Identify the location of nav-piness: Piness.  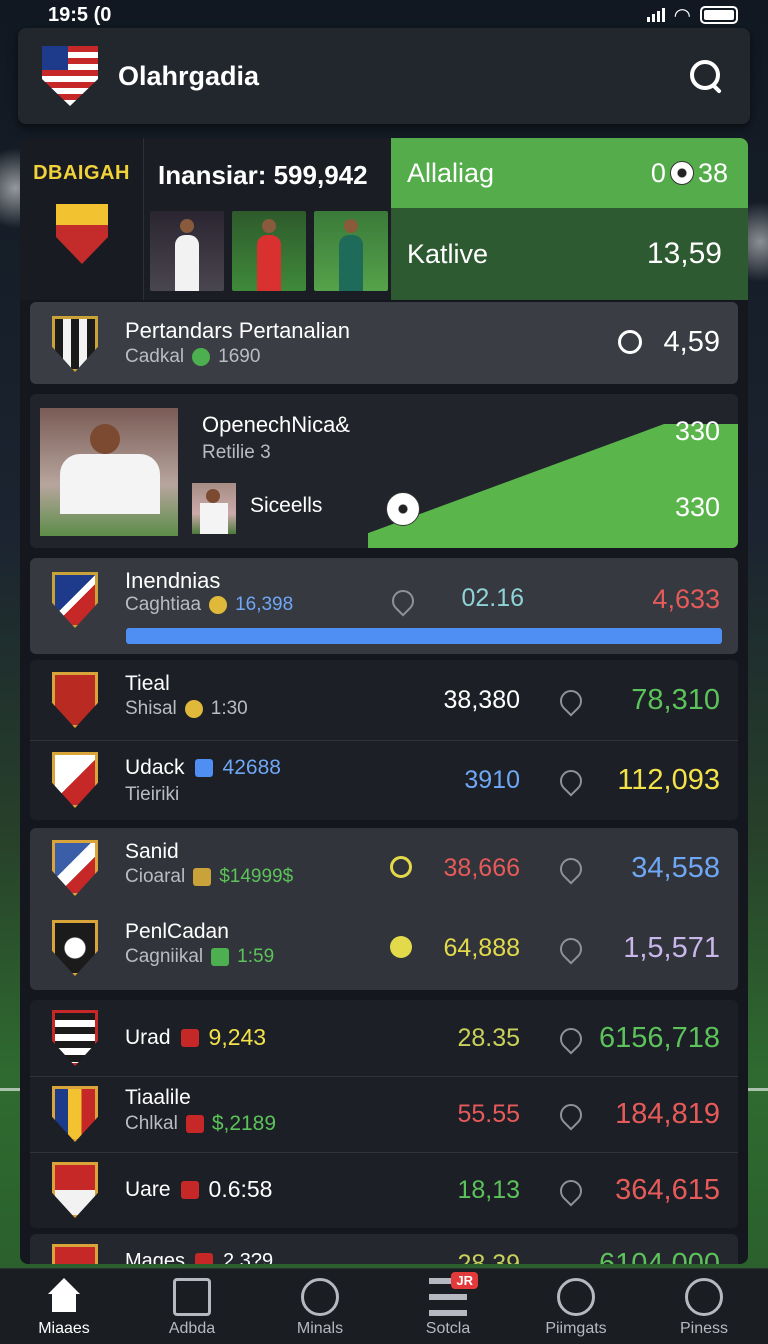
(704, 1308).